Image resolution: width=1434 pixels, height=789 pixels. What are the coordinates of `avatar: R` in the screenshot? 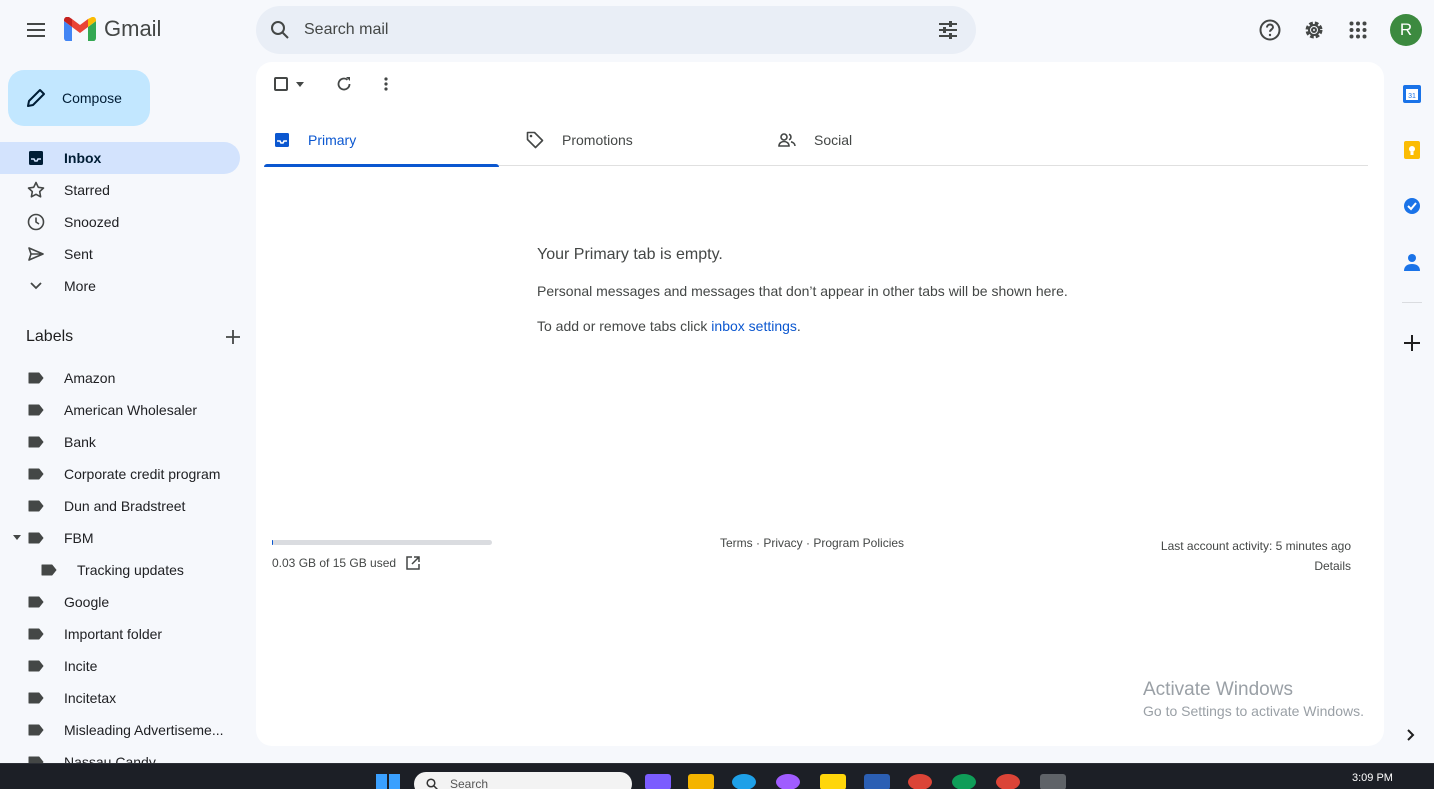 It's located at (1406, 30).